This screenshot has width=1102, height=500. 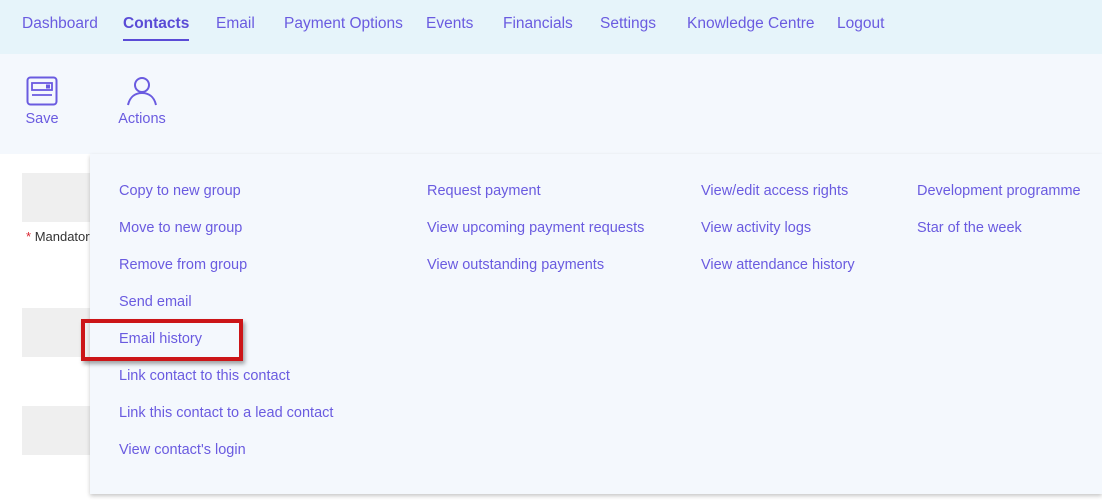 What do you see at coordinates (156, 28) in the screenshot?
I see `nav-contacts: Contacts` at bounding box center [156, 28].